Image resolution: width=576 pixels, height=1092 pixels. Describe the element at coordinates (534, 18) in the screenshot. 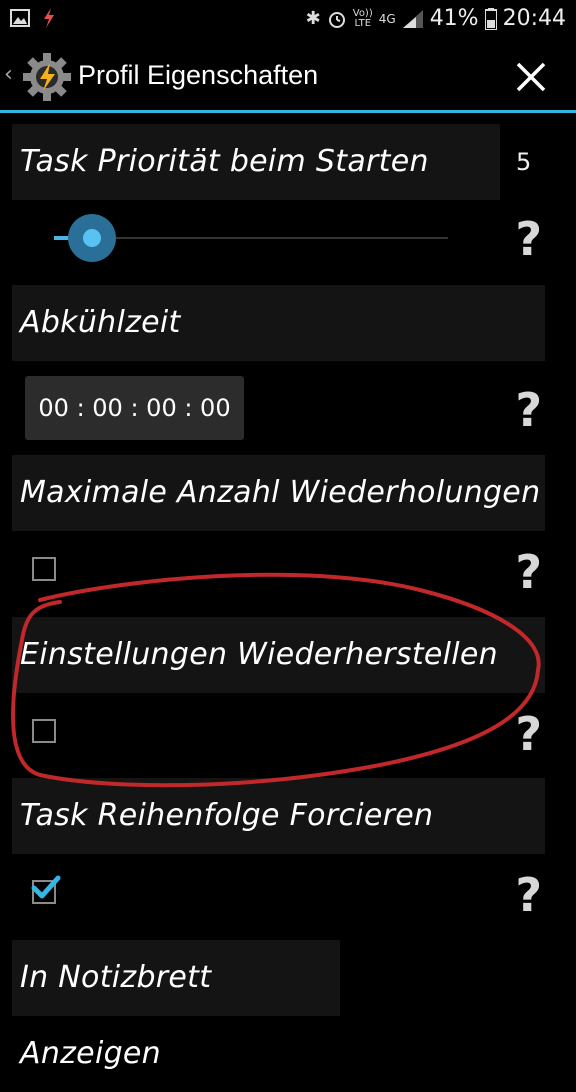

I see `clock: 20:44` at that location.